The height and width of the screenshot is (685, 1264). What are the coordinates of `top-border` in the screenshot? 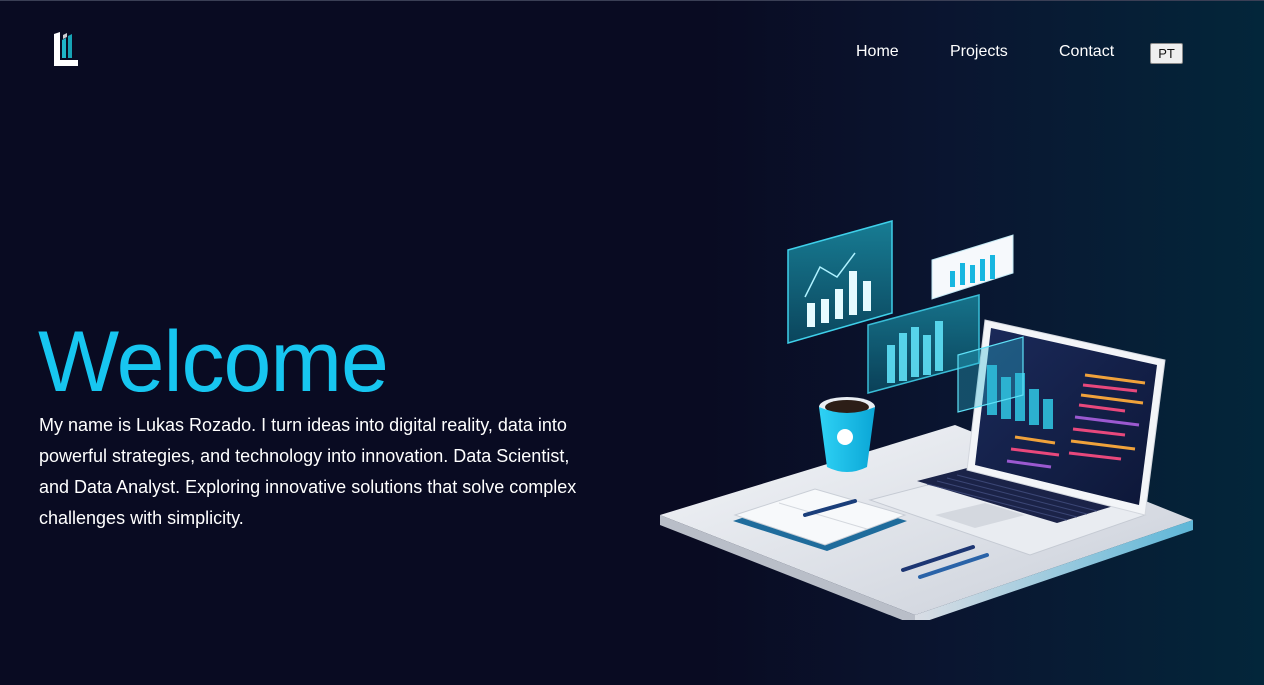 It's located at (632, 0).